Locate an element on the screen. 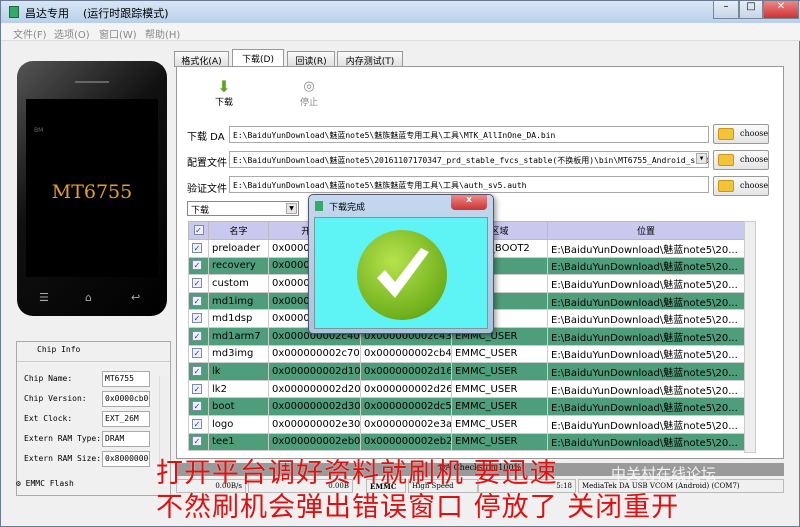 The width and height of the screenshot is (800, 527). tab-download: 下载(D) is located at coordinates (258, 58).